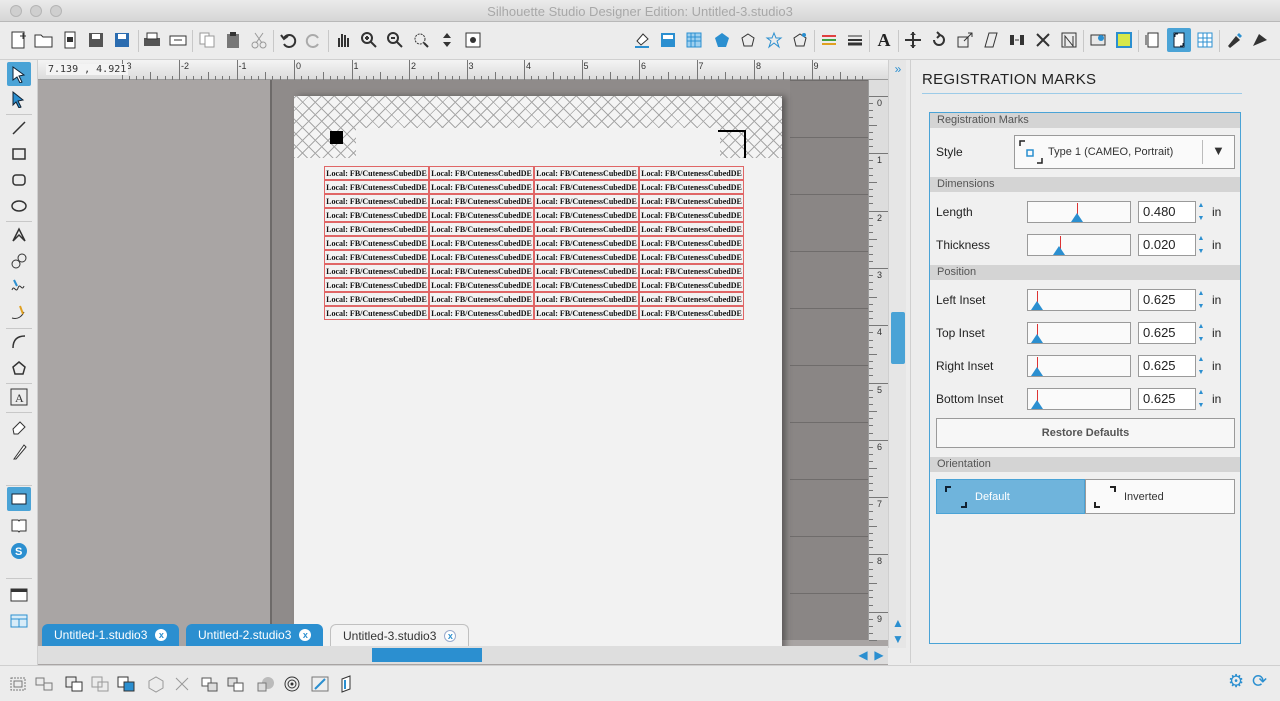 The width and height of the screenshot is (1280, 701). What do you see at coordinates (991, 40) in the screenshot?
I see `shear-icon` at bounding box center [991, 40].